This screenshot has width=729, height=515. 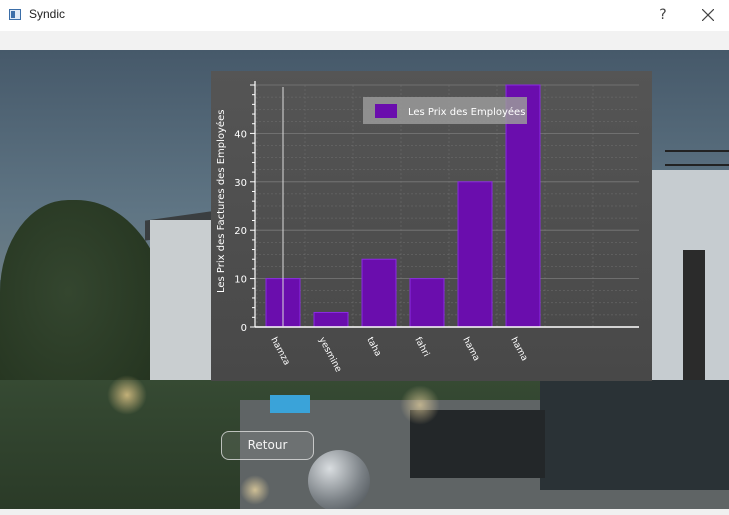 What do you see at coordinates (15, 14) in the screenshot?
I see `window-app-icon` at bounding box center [15, 14].